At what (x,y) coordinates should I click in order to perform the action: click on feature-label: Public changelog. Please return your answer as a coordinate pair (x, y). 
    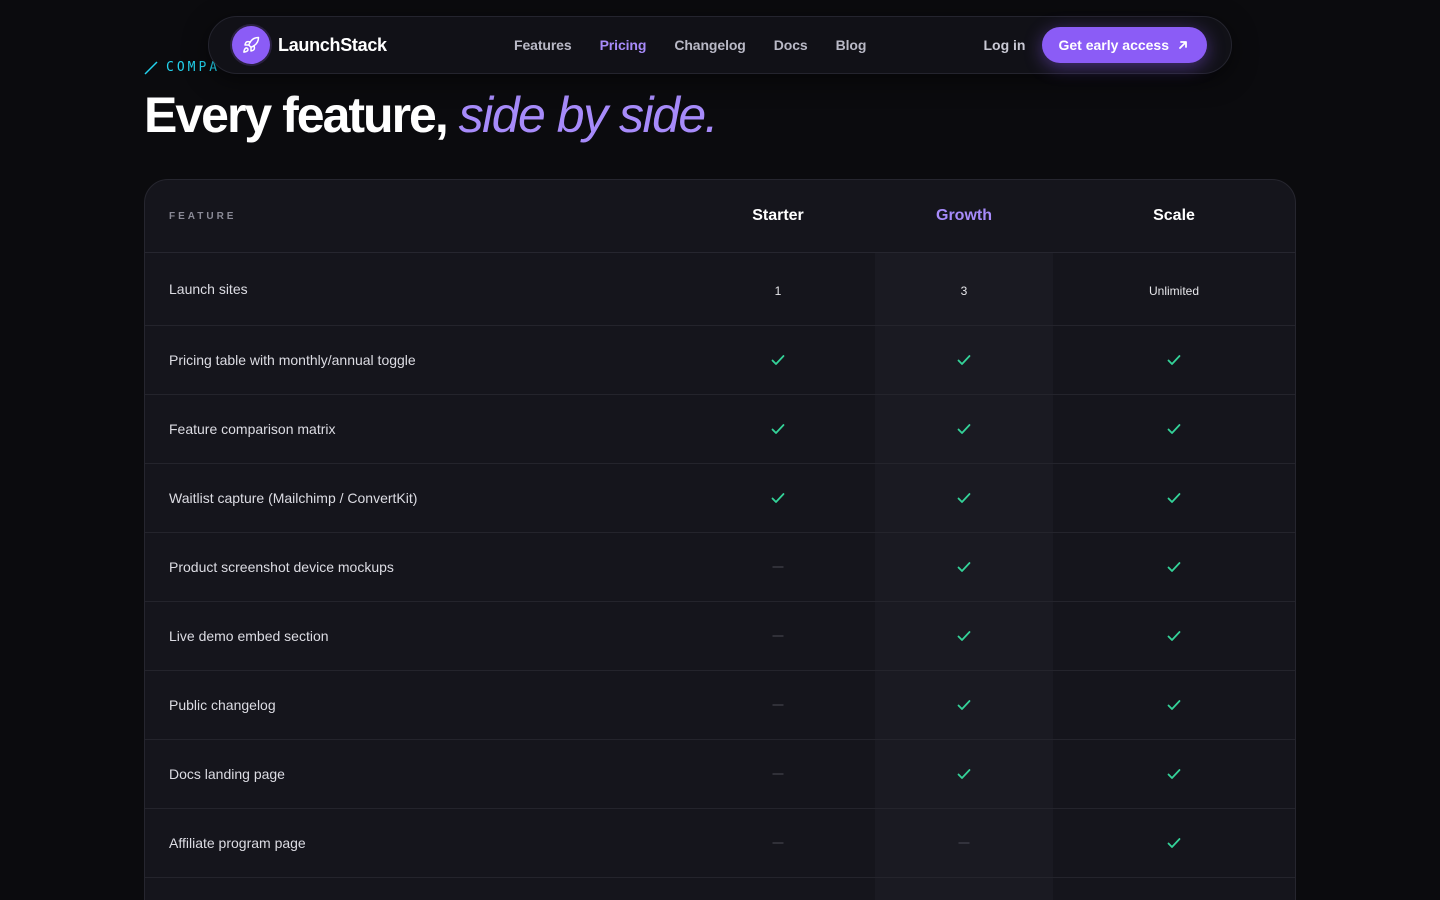
    Looking at the image, I should click on (222, 705).